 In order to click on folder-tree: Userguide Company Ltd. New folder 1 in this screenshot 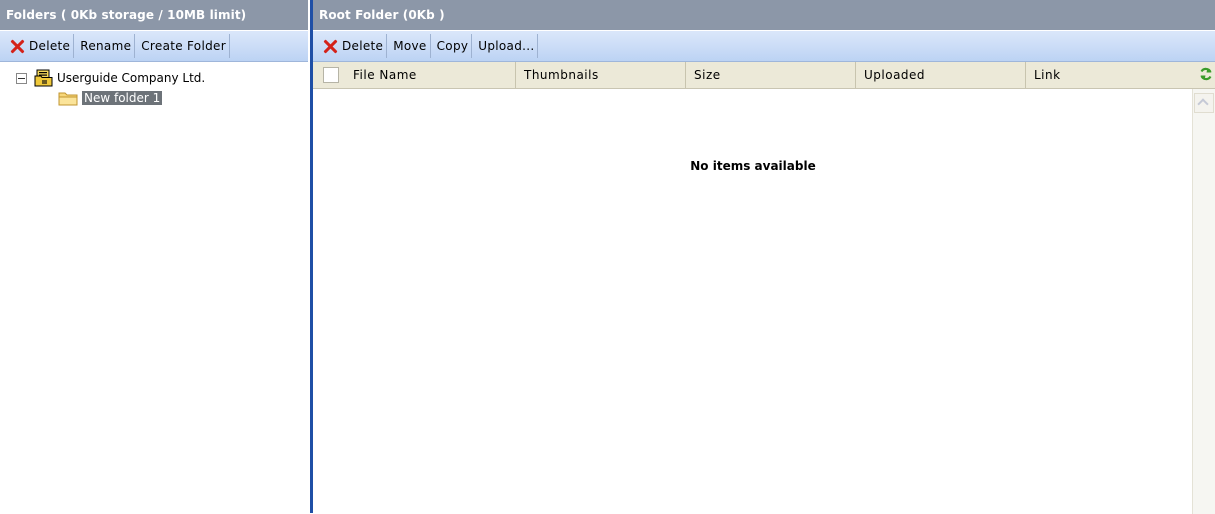, I will do `click(154, 85)`.